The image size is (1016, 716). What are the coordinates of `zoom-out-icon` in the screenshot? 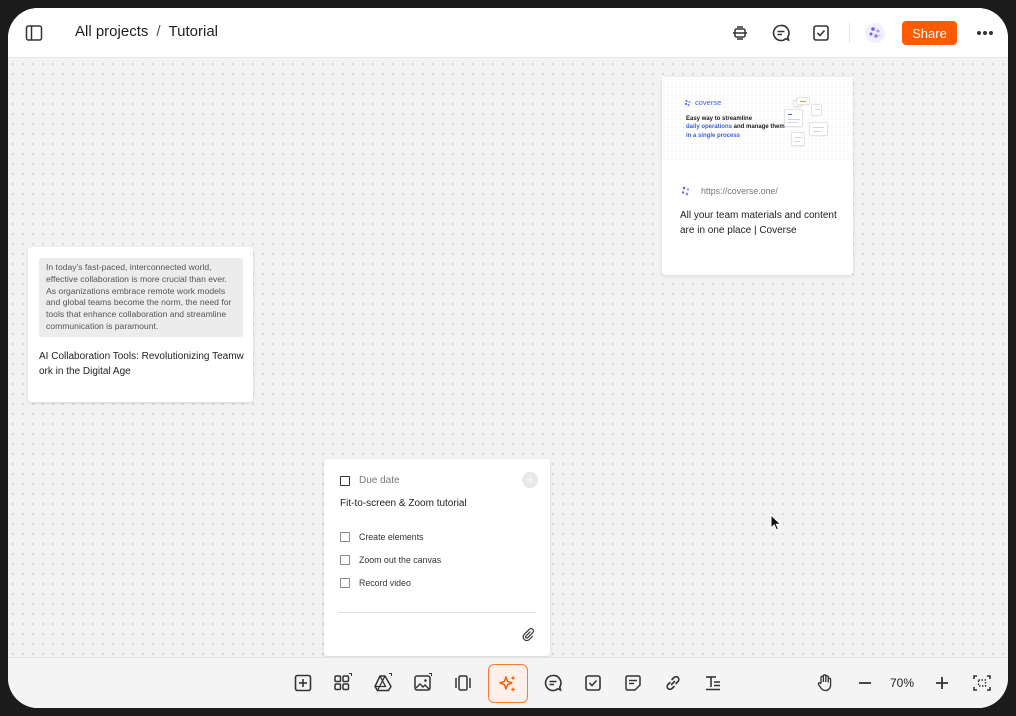 It's located at (865, 683).